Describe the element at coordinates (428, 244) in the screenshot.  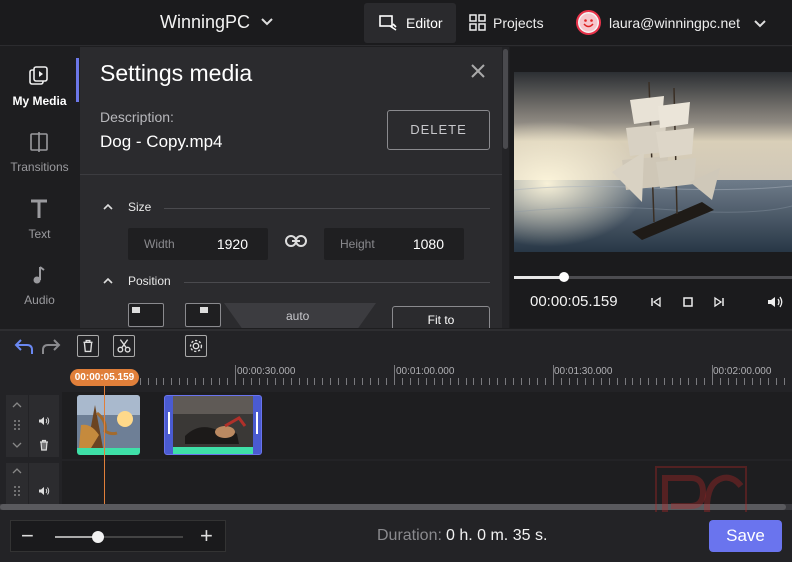
I see `height-value: 1080` at that location.